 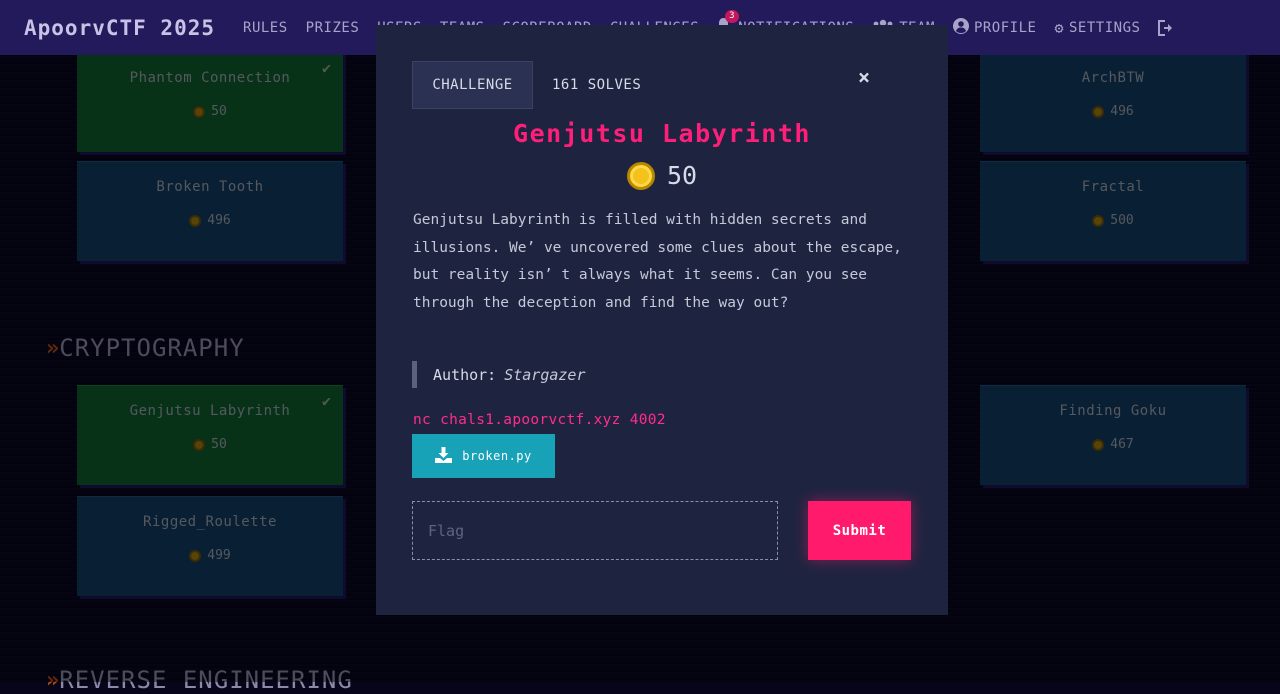 What do you see at coordinates (545, 374) in the screenshot?
I see `author-name: Stargazer` at bounding box center [545, 374].